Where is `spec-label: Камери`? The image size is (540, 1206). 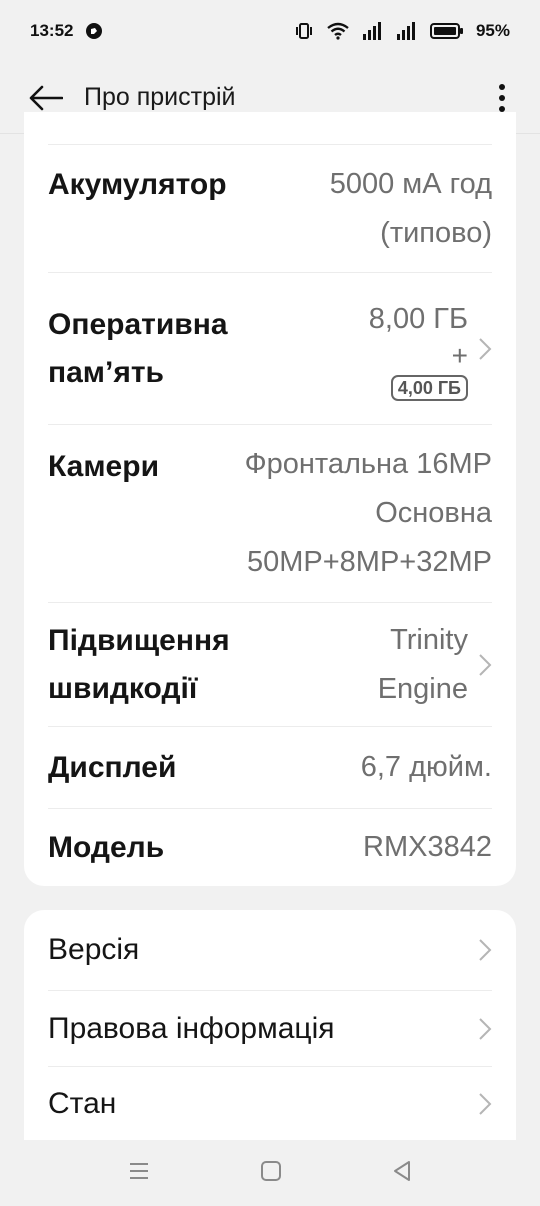 spec-label: Камери is located at coordinates (104, 466).